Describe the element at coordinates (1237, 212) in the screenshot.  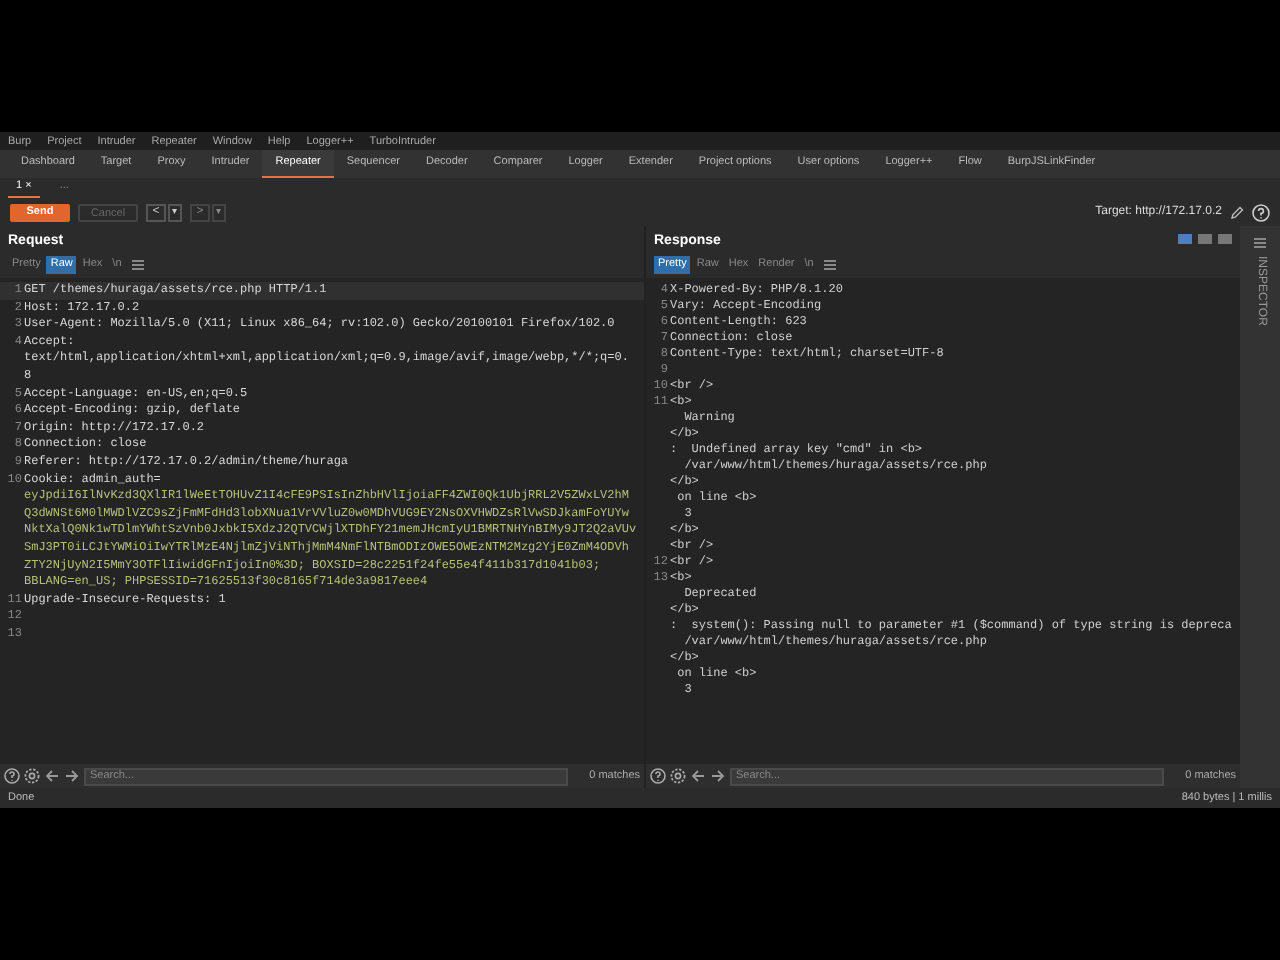
I see `pencil-icon` at that location.